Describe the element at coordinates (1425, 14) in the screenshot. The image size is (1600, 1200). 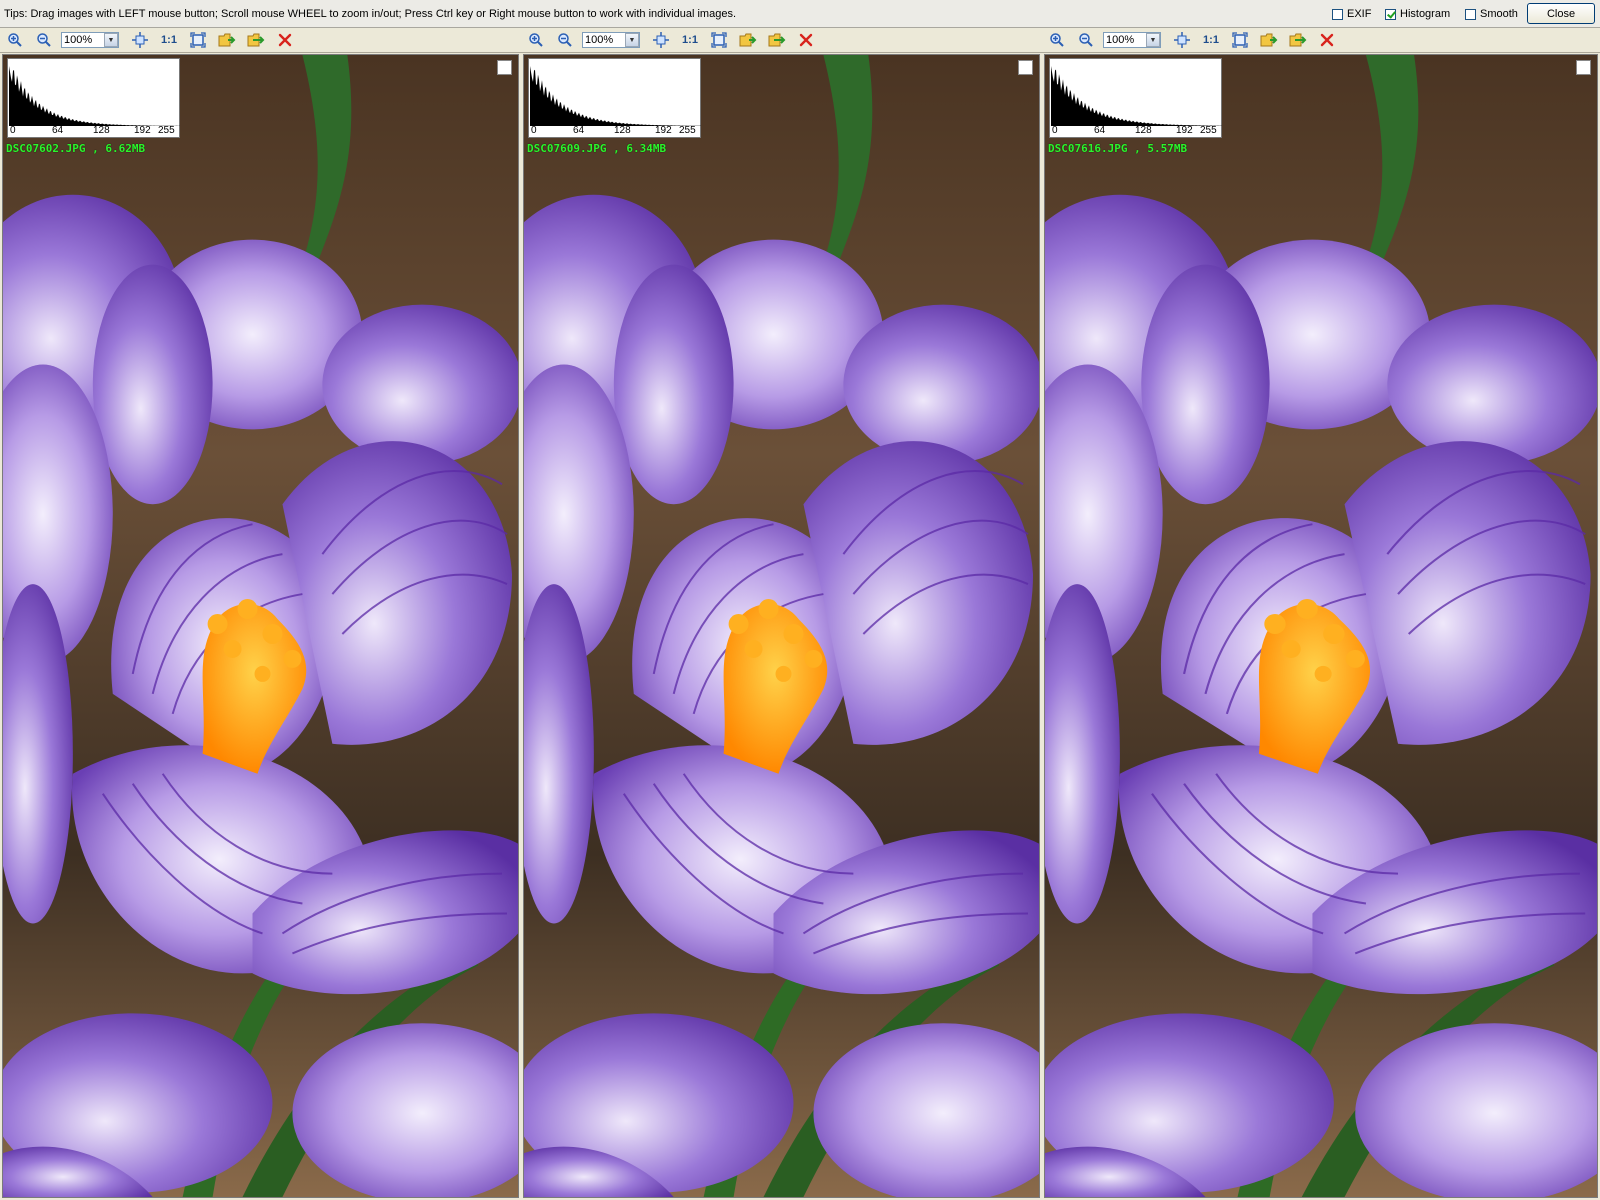
I see `histogram-label: Histogram` at that location.